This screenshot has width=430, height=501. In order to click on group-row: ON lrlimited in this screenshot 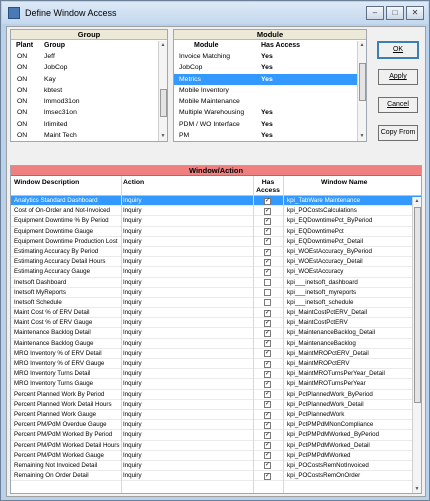, I will do `click(89, 124)`.